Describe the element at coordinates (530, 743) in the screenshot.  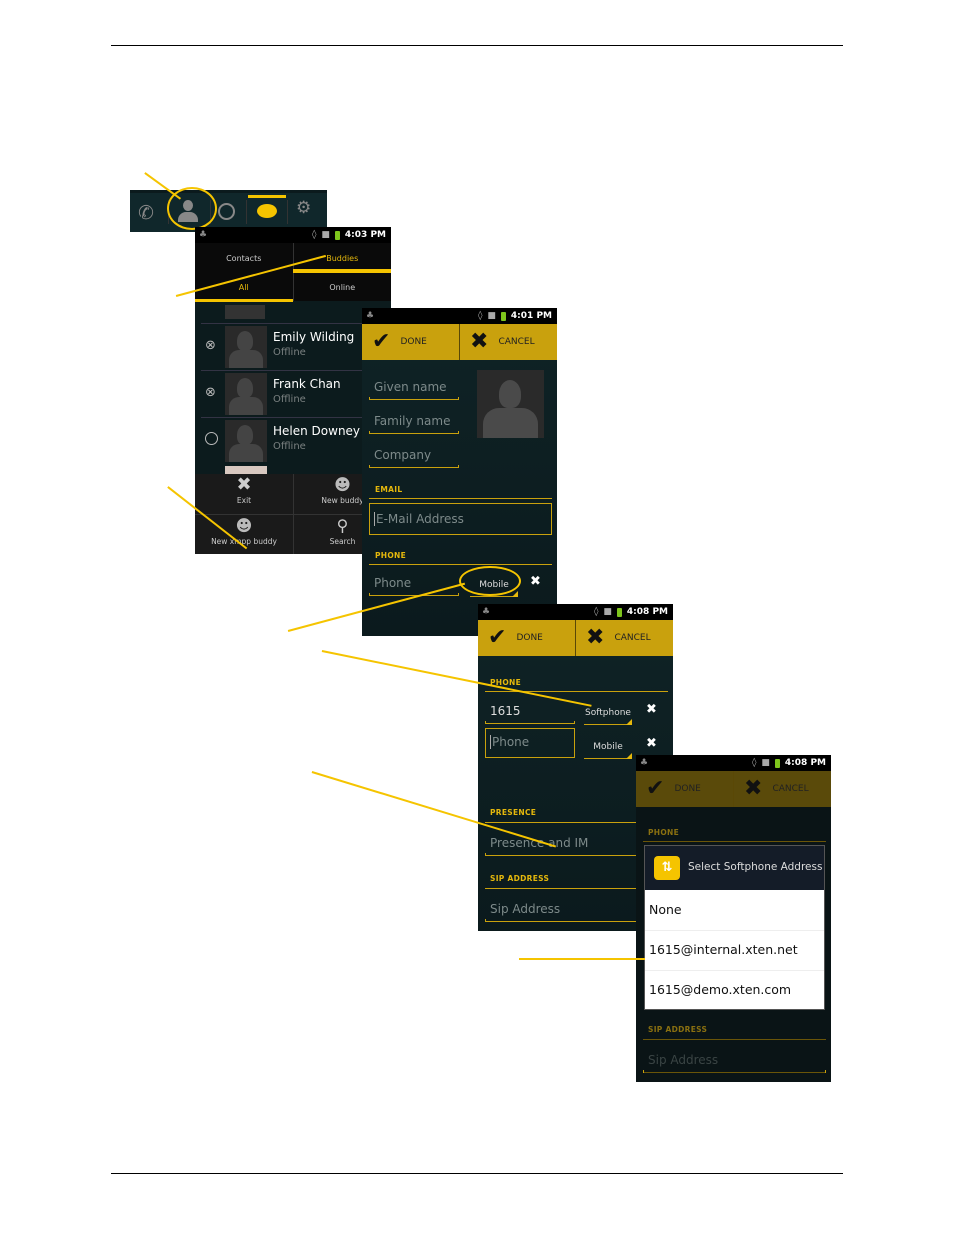
I see `phone-field-2: Phone` at that location.